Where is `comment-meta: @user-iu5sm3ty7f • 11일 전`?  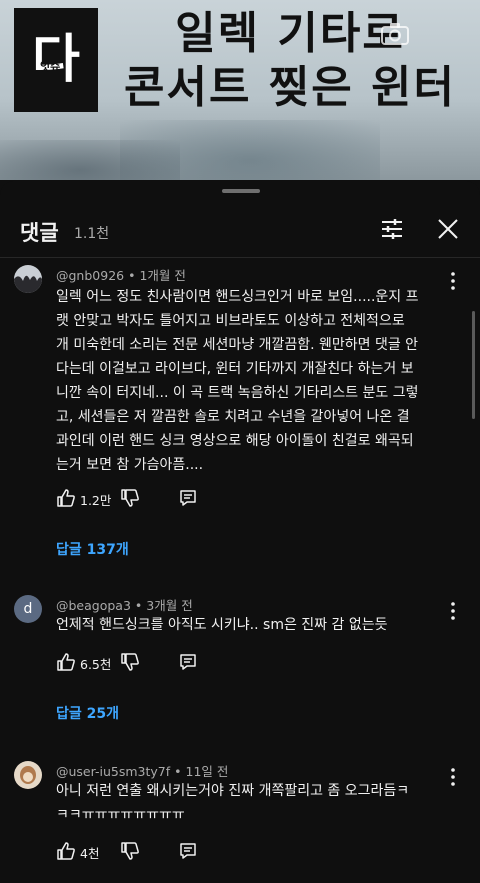 comment-meta: @user-iu5sm3ty7f • 11일 전 is located at coordinates (142, 770).